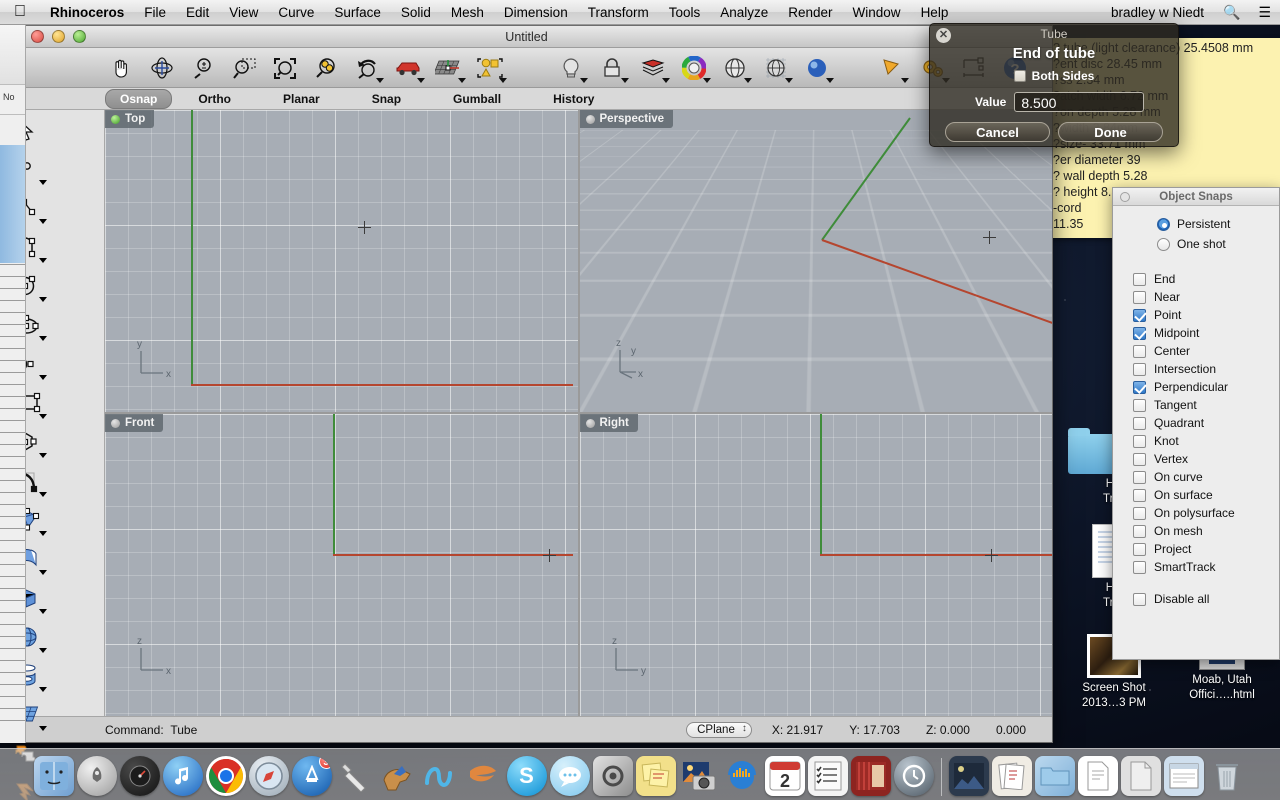 The height and width of the screenshot is (800, 1280). What do you see at coordinates (608, 423) in the screenshot?
I see `viewport-label-right: Right` at bounding box center [608, 423].